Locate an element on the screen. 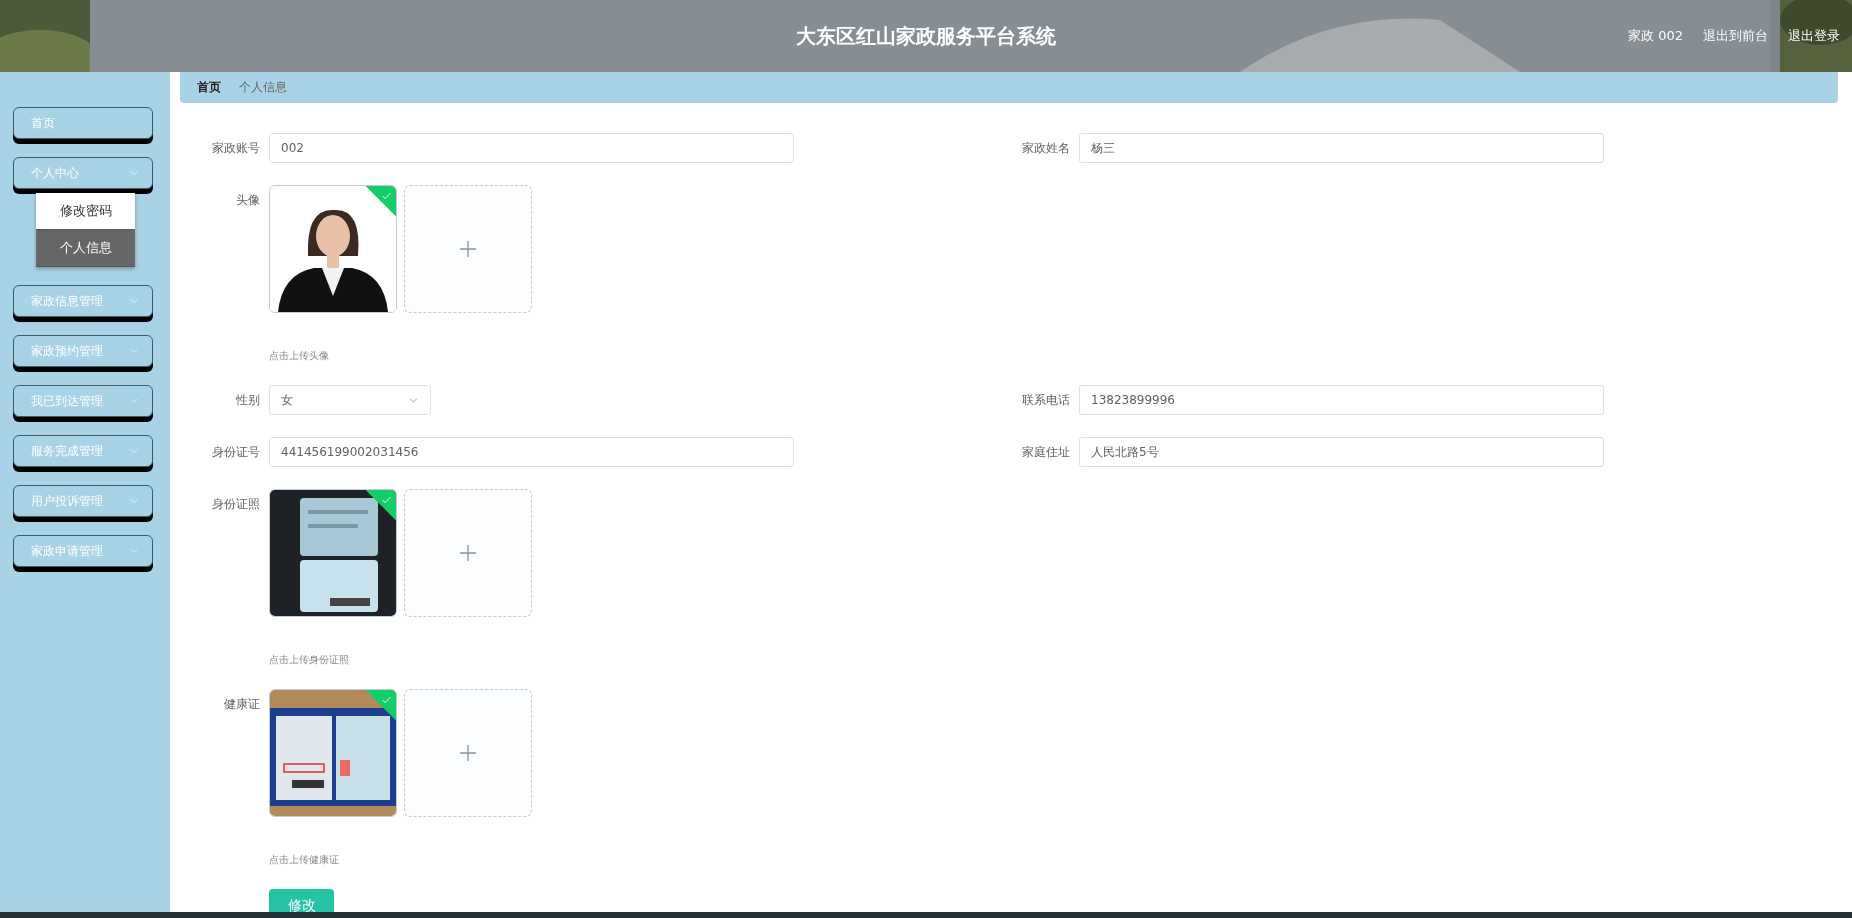 This screenshot has height=918, width=1852. breadcrumb-link: 首页 is located at coordinates (209, 87).